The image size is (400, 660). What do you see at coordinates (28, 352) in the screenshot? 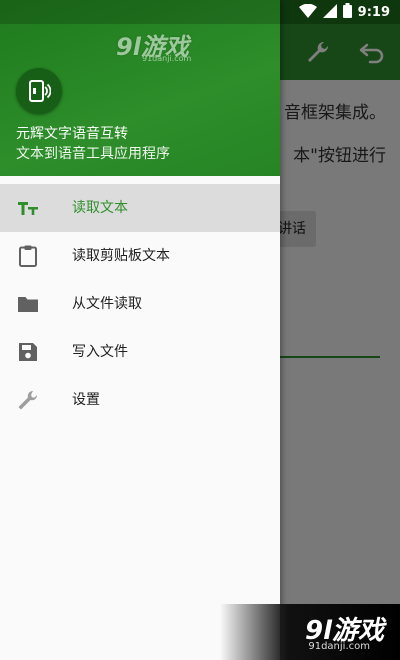
I see `save-icon` at bounding box center [28, 352].